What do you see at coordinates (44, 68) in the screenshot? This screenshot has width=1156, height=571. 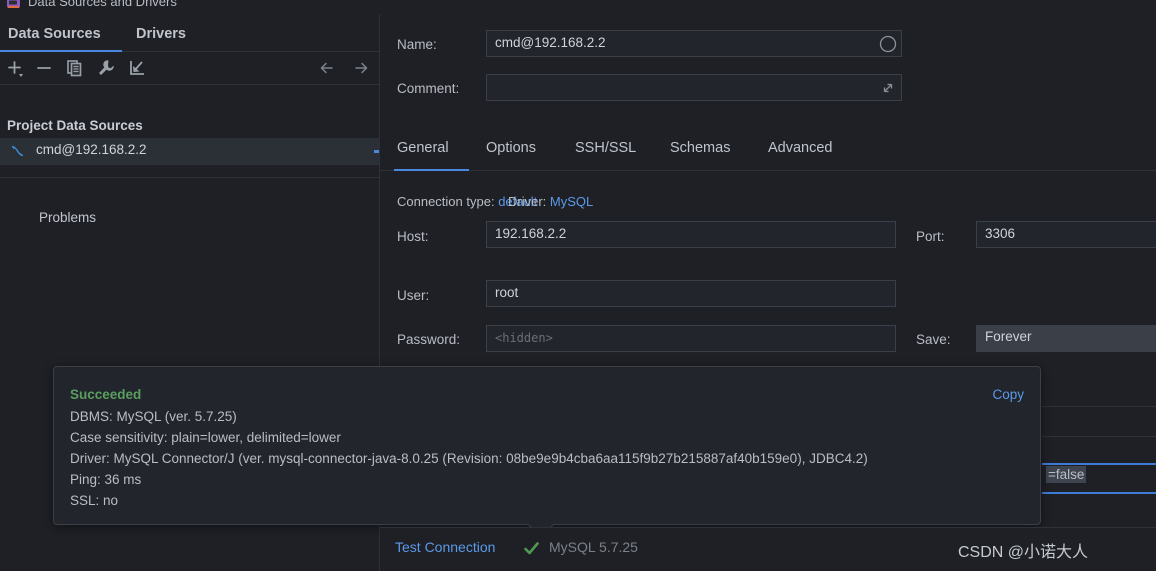 I see `remove-button` at bounding box center [44, 68].